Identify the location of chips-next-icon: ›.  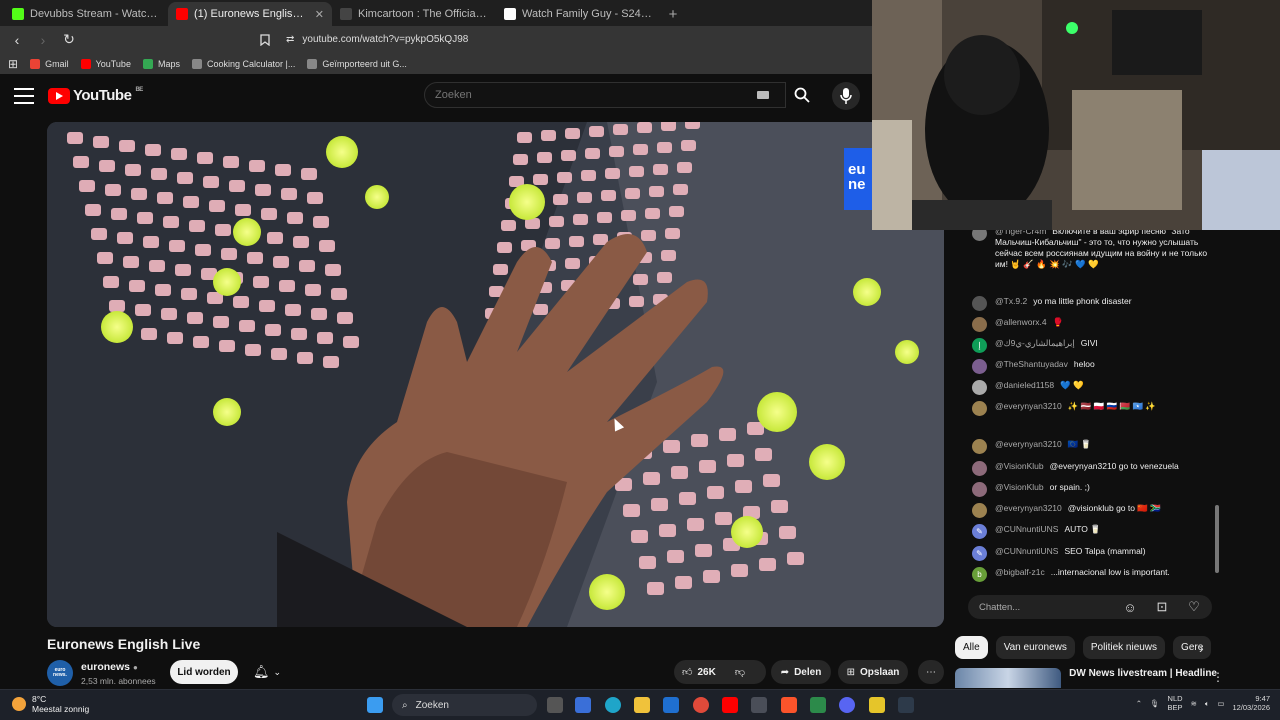
(1201, 648).